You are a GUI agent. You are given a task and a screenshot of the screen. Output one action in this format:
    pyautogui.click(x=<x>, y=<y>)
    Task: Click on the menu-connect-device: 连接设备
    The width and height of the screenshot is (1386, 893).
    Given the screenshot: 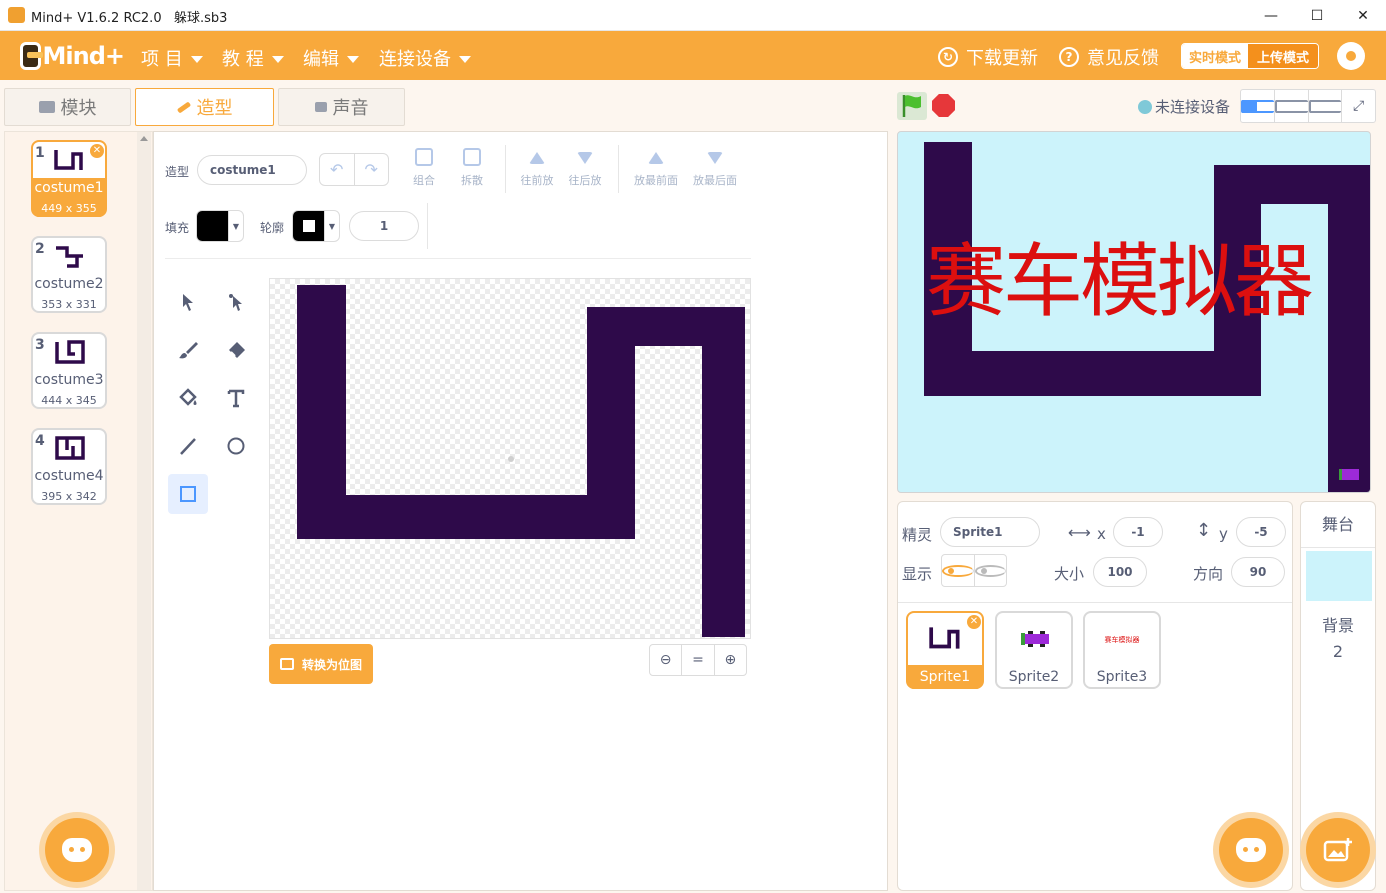 What is the action you would take?
    pyautogui.click(x=425, y=58)
    